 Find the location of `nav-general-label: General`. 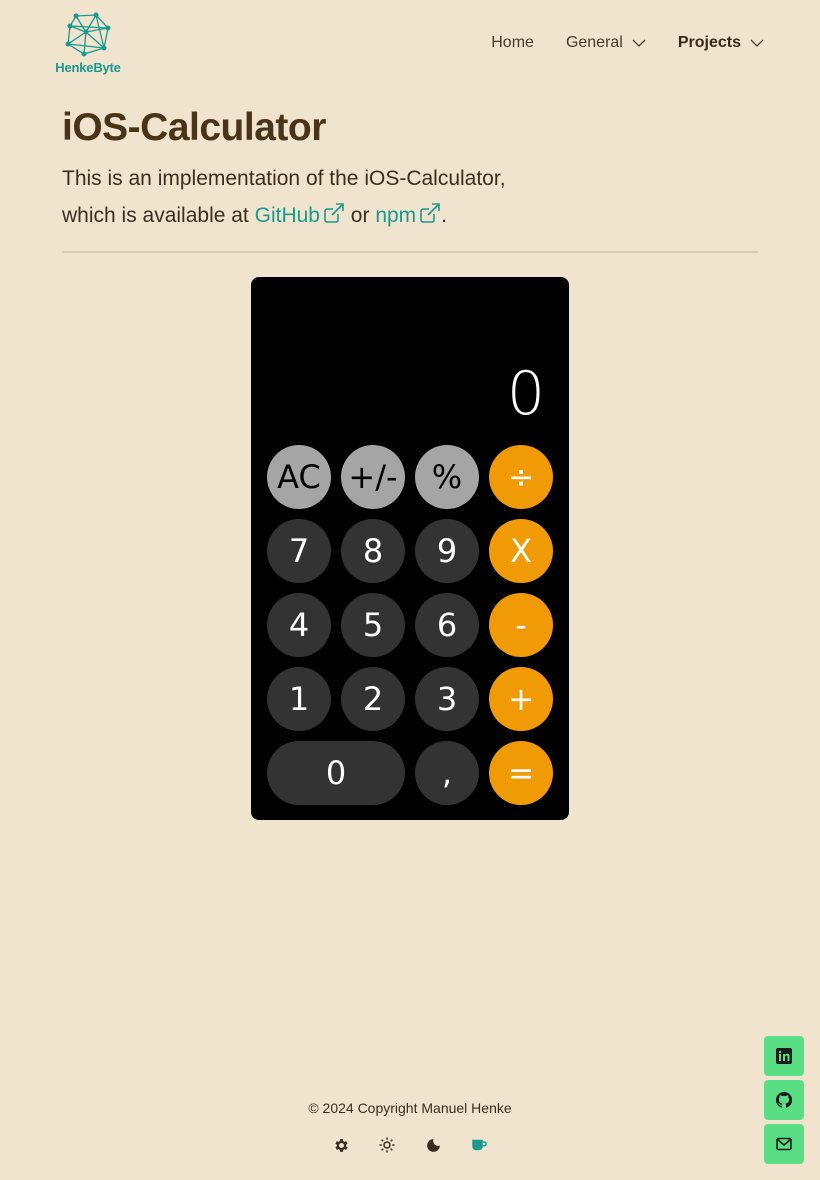

nav-general-label: General is located at coordinates (594, 42).